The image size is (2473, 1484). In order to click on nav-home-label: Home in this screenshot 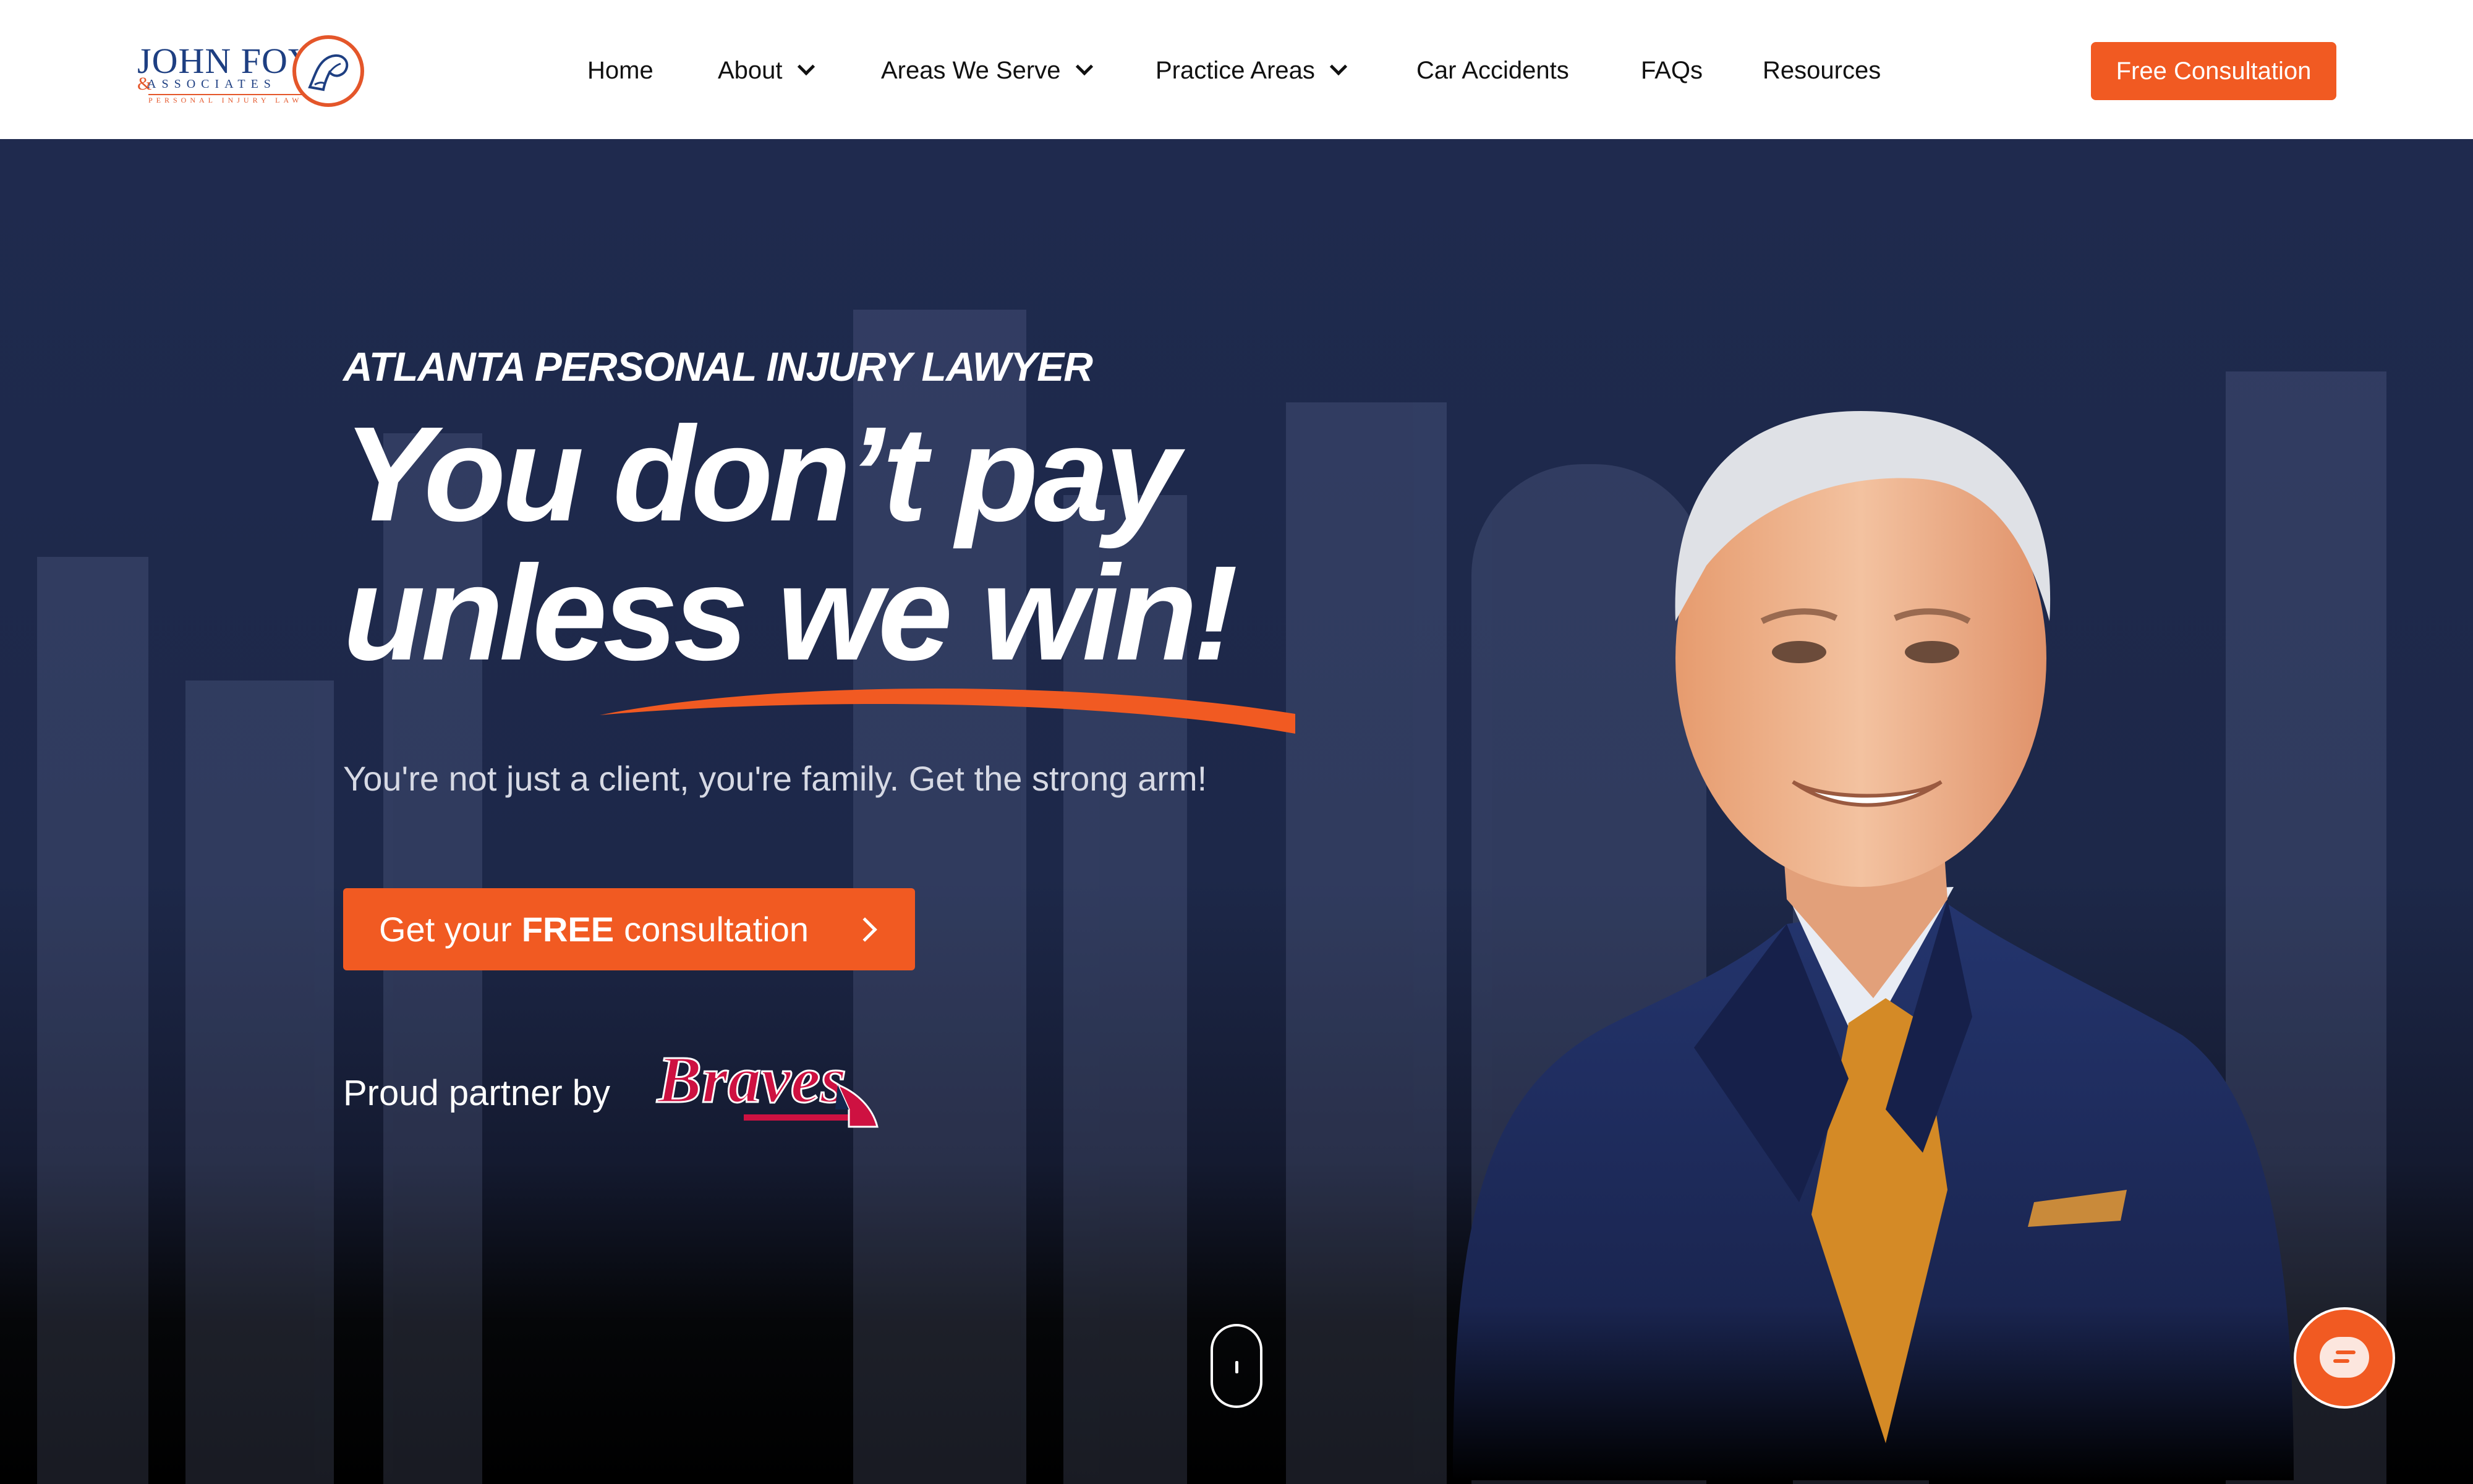, I will do `click(620, 70)`.